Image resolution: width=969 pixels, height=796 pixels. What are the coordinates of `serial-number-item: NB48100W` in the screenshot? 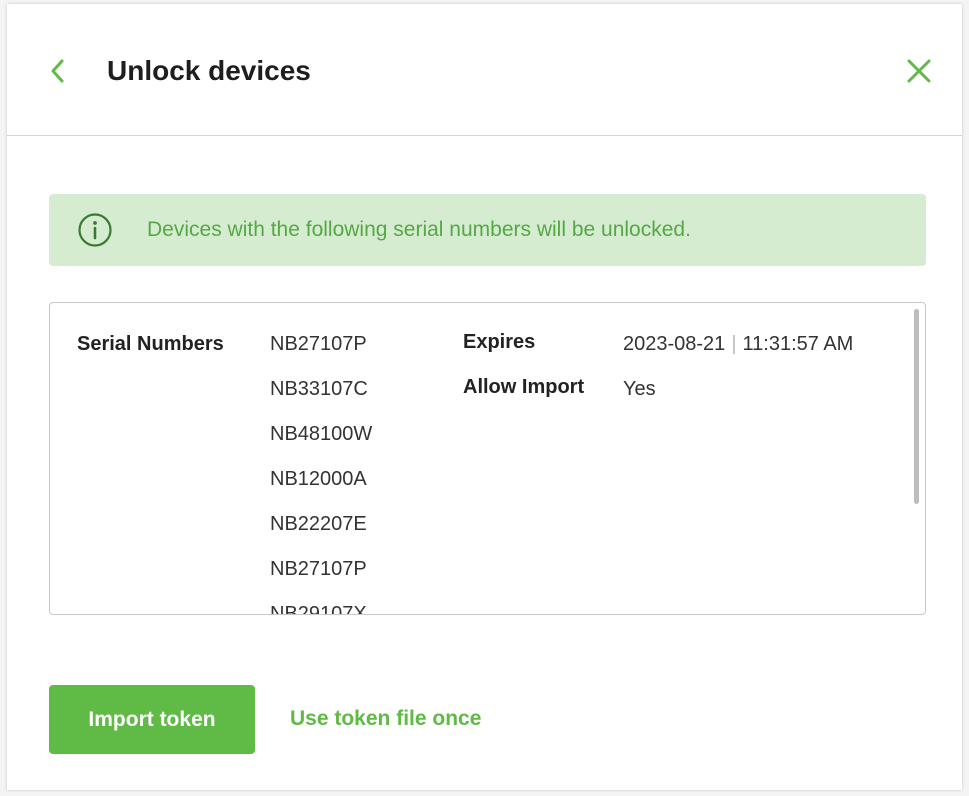 It's located at (321, 434).